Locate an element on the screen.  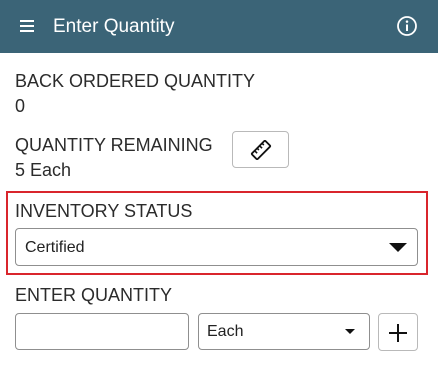
back-ordered-quantity-value: 0 is located at coordinates (20, 106).